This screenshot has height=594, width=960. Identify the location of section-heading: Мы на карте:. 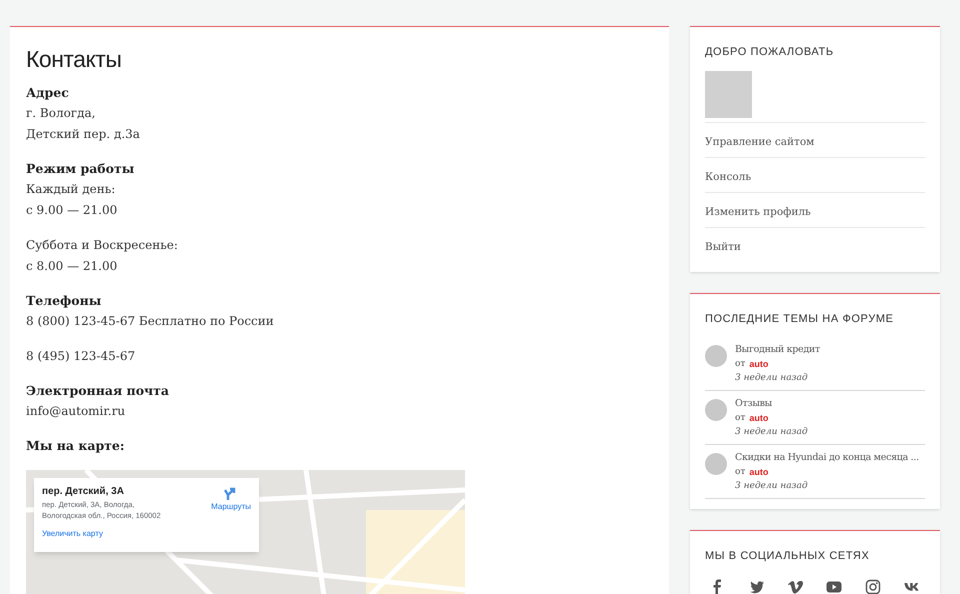
(76, 446).